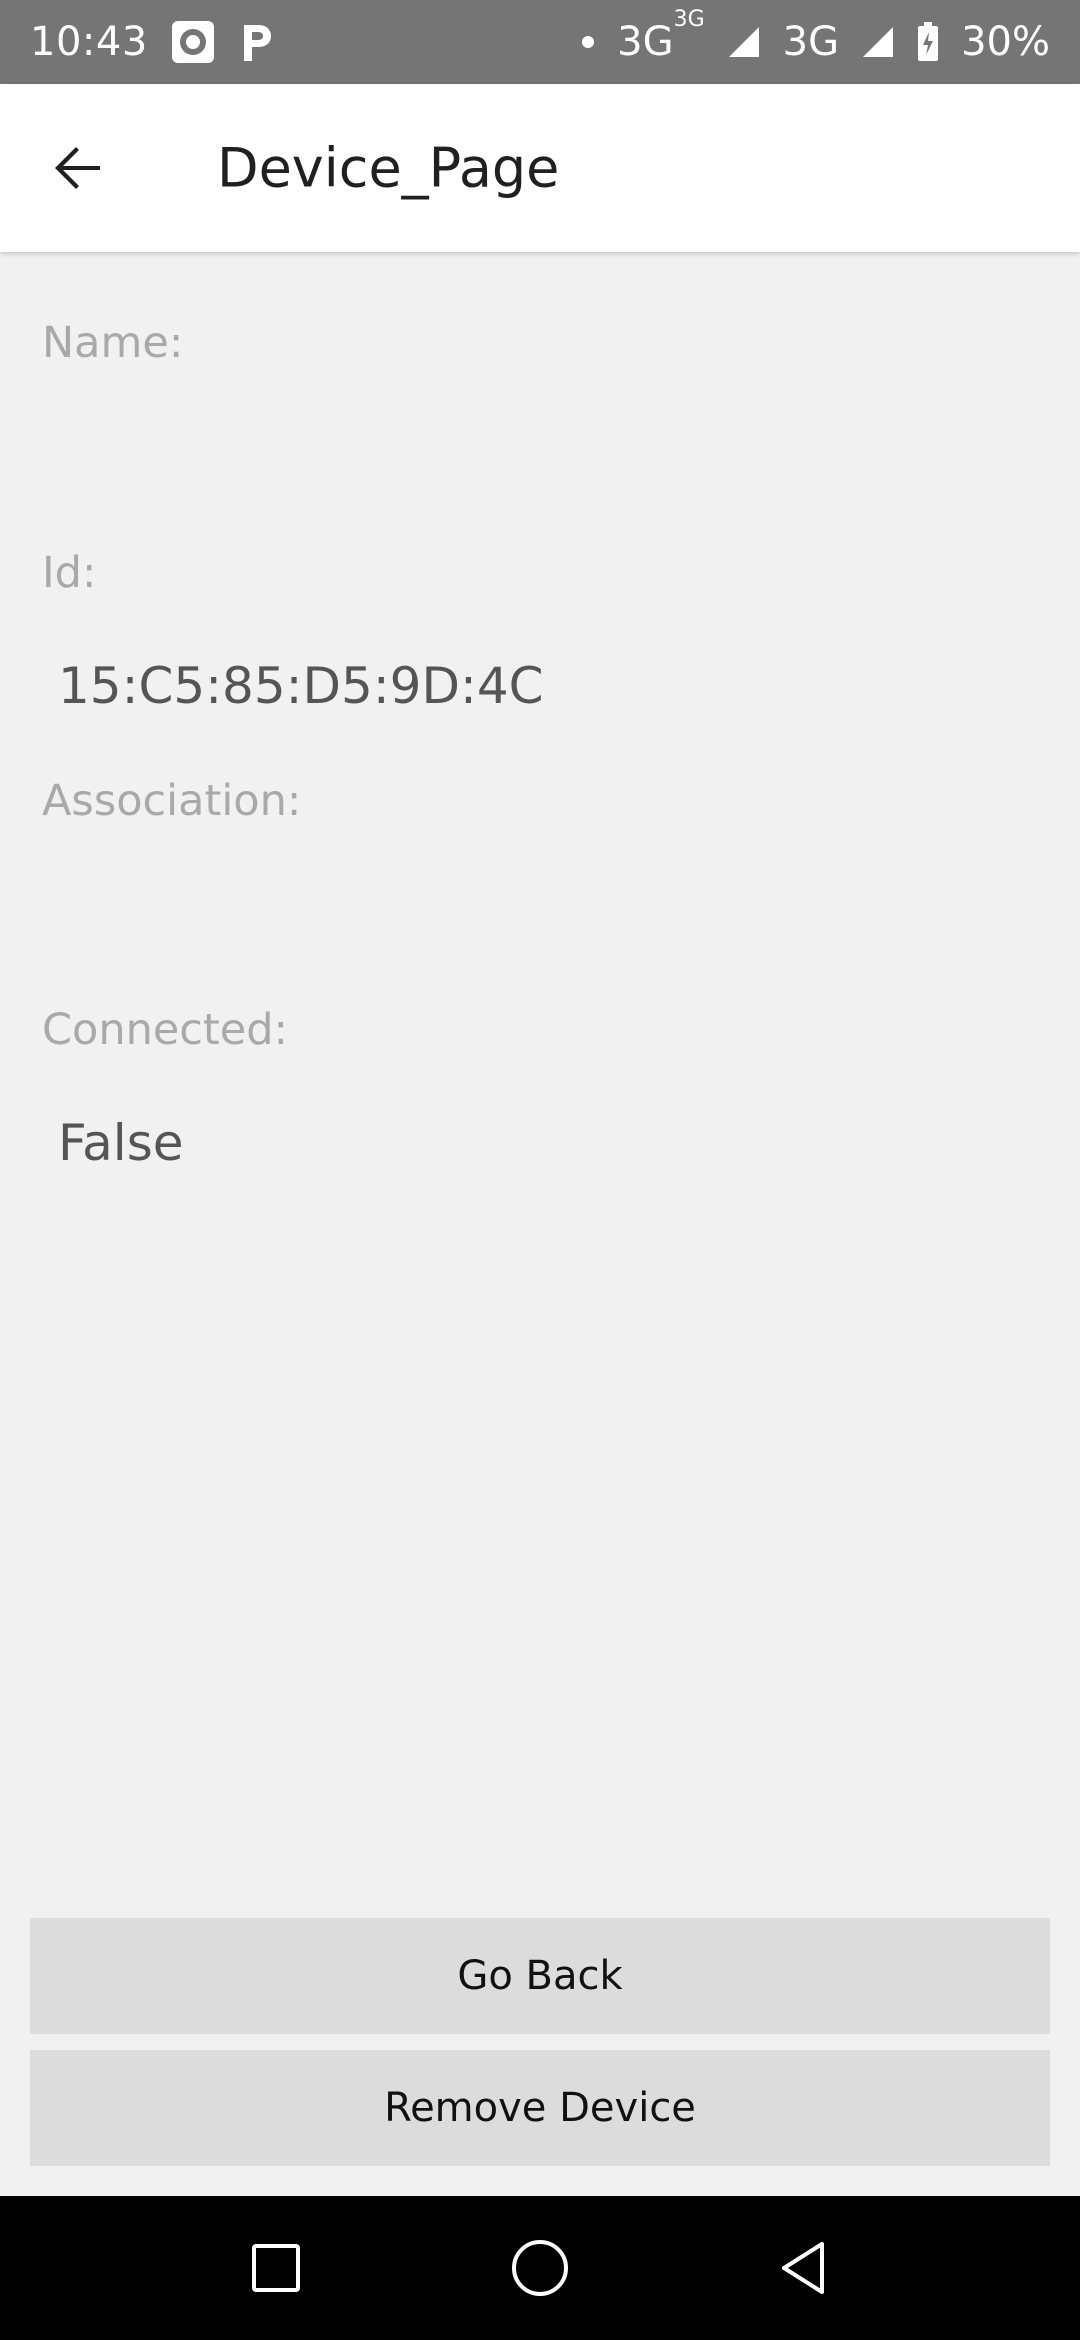  I want to click on association-label: Association:, so click(172, 801).